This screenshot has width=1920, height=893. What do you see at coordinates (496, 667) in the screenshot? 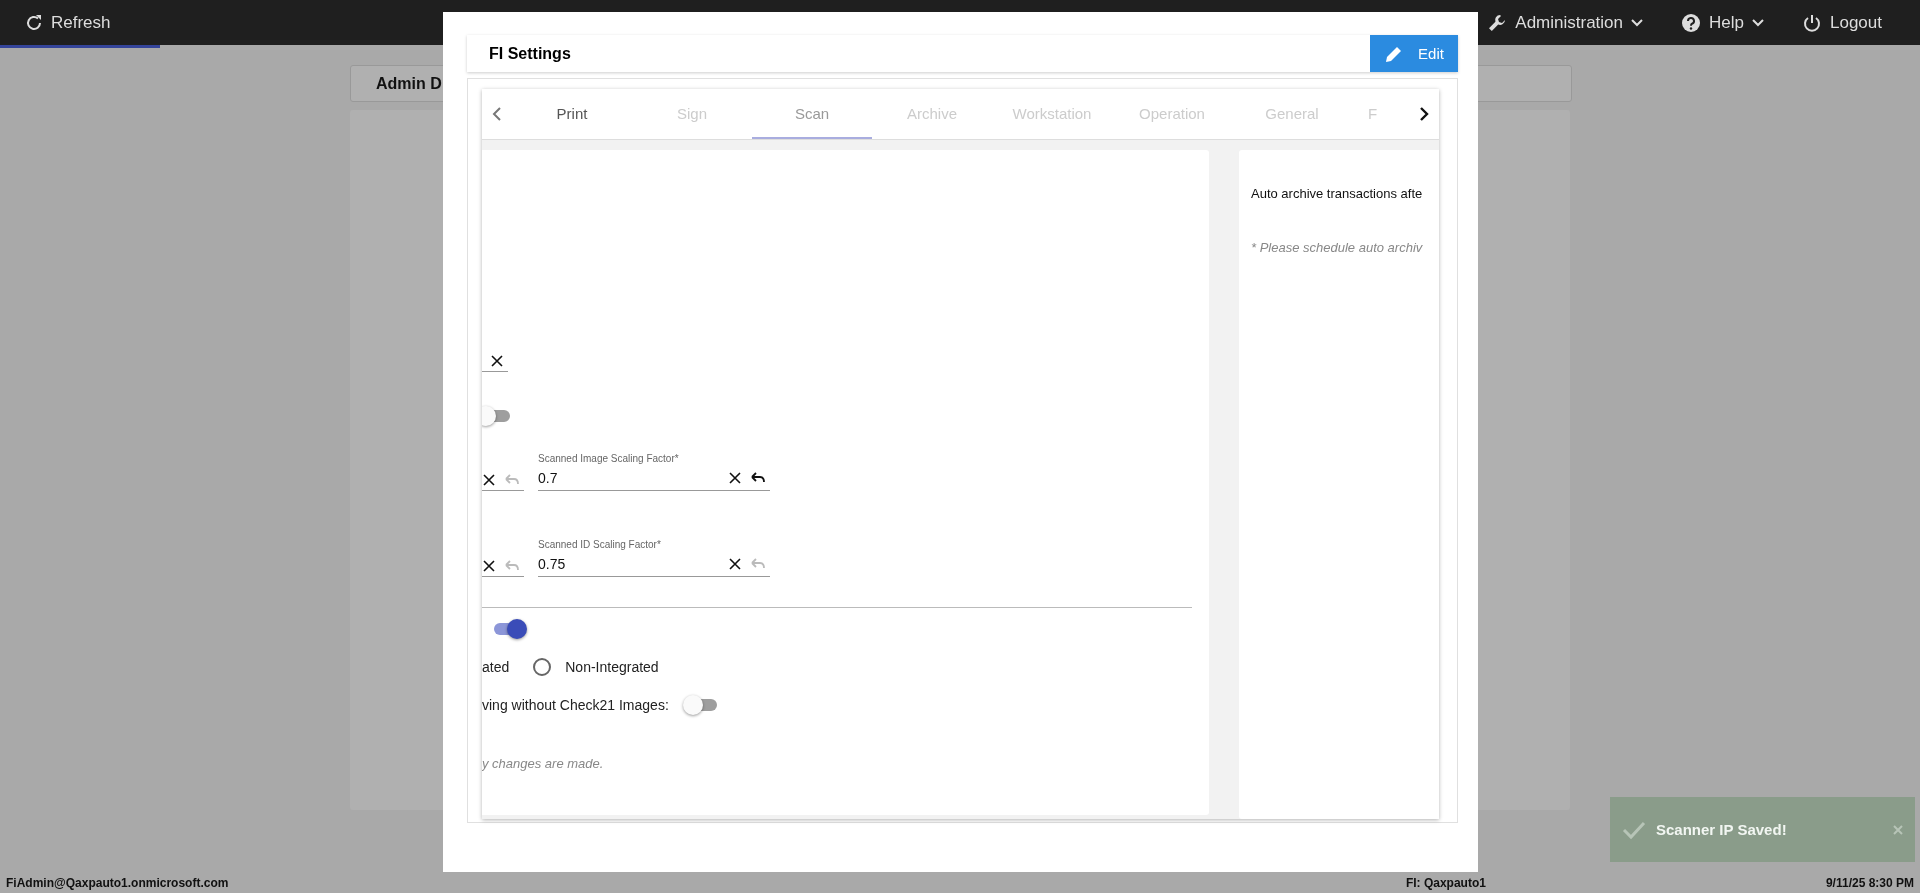
I see `radio-label: ated` at bounding box center [496, 667].